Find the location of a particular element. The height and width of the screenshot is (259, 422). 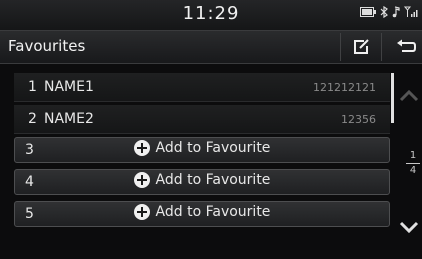

music-note-icon is located at coordinates (396, 12).